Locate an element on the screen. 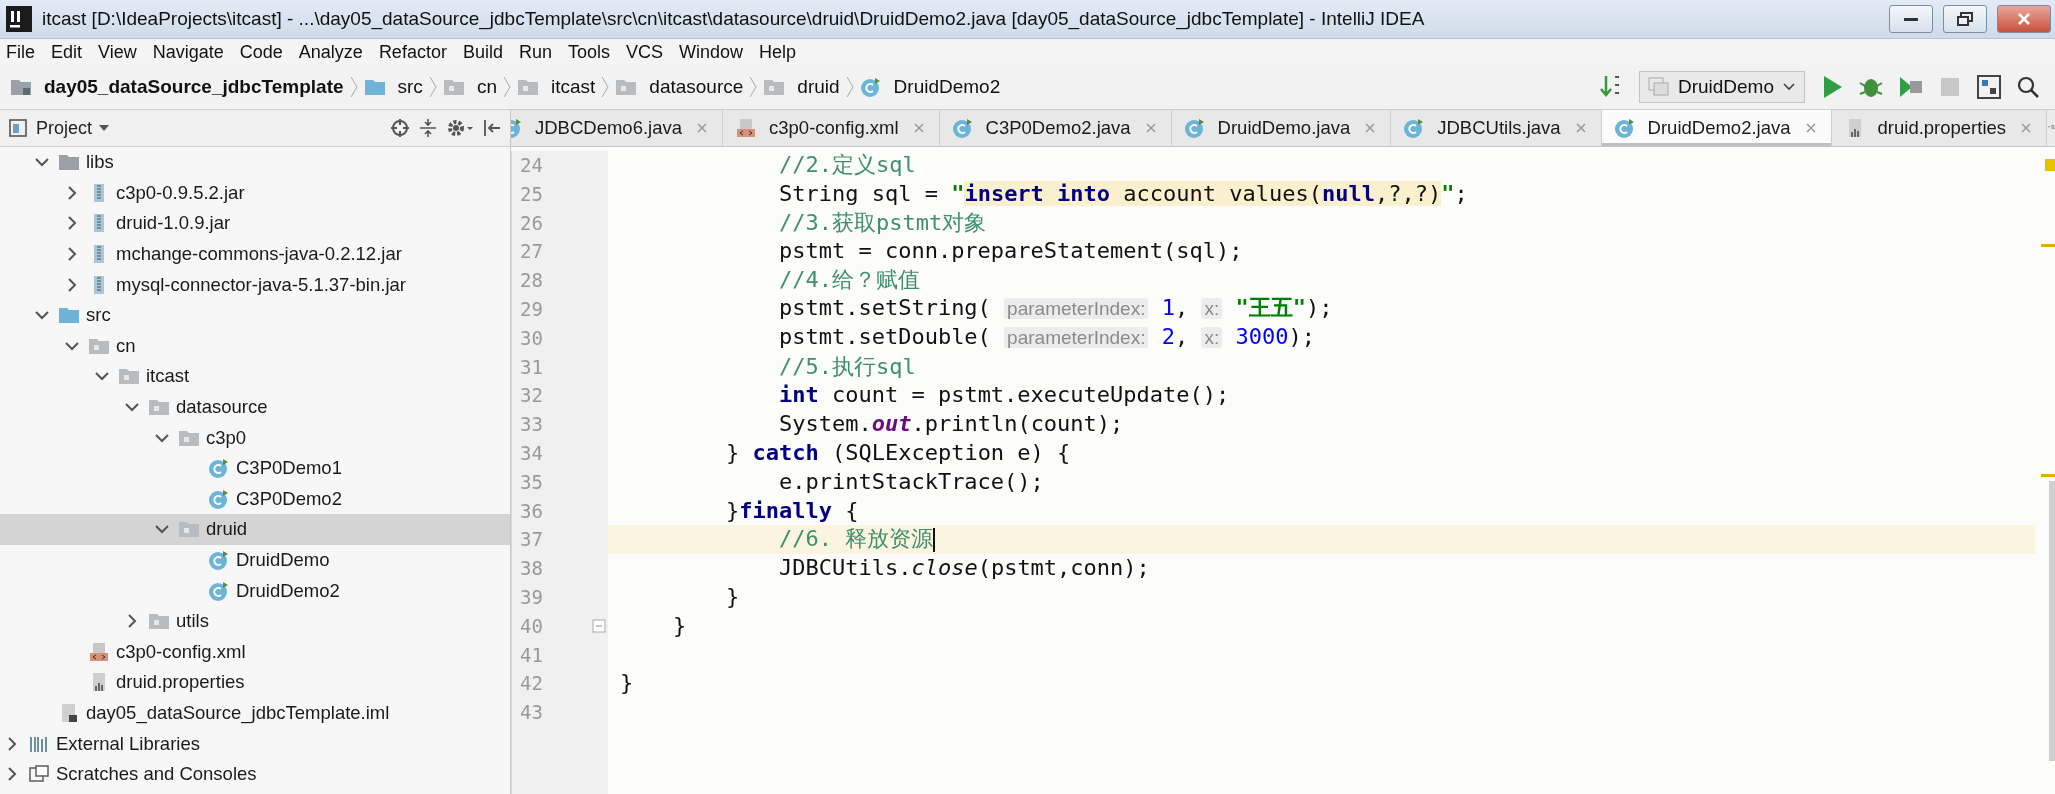 This screenshot has width=2055, height=794. tree-item-label: mchange-commons-java-0.2.12.jar is located at coordinates (259, 254).